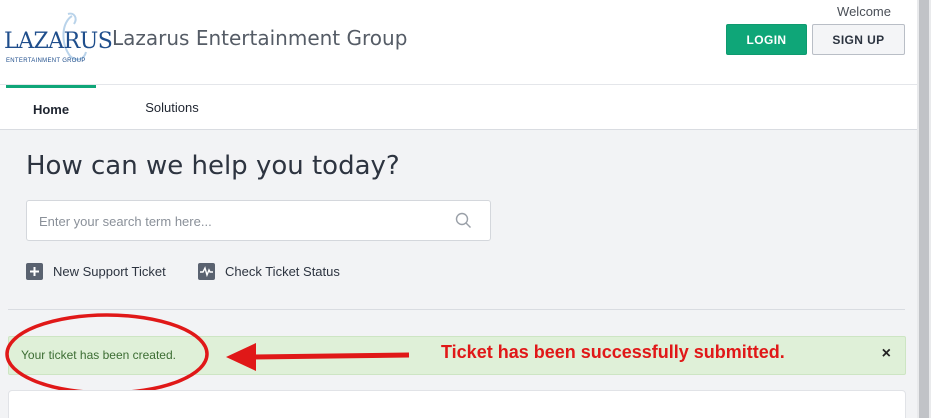 This screenshot has height=418, width=931. What do you see at coordinates (58, 41) in the screenshot?
I see `logo-text: LAZARUS` at bounding box center [58, 41].